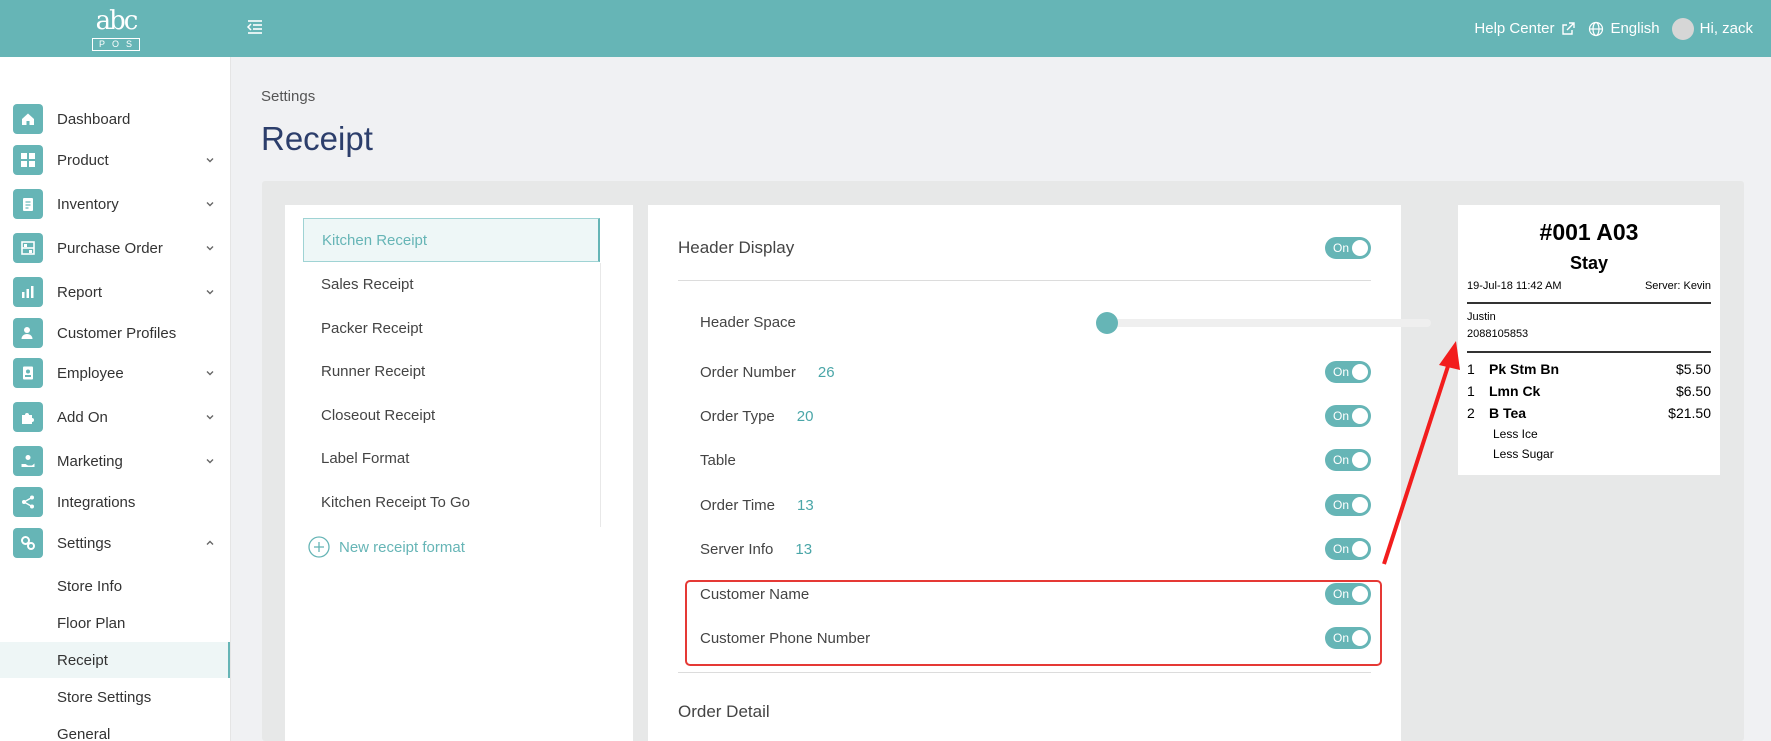  I want to click on sidebar-subitem-store-settings: Store Settings, so click(115, 697).